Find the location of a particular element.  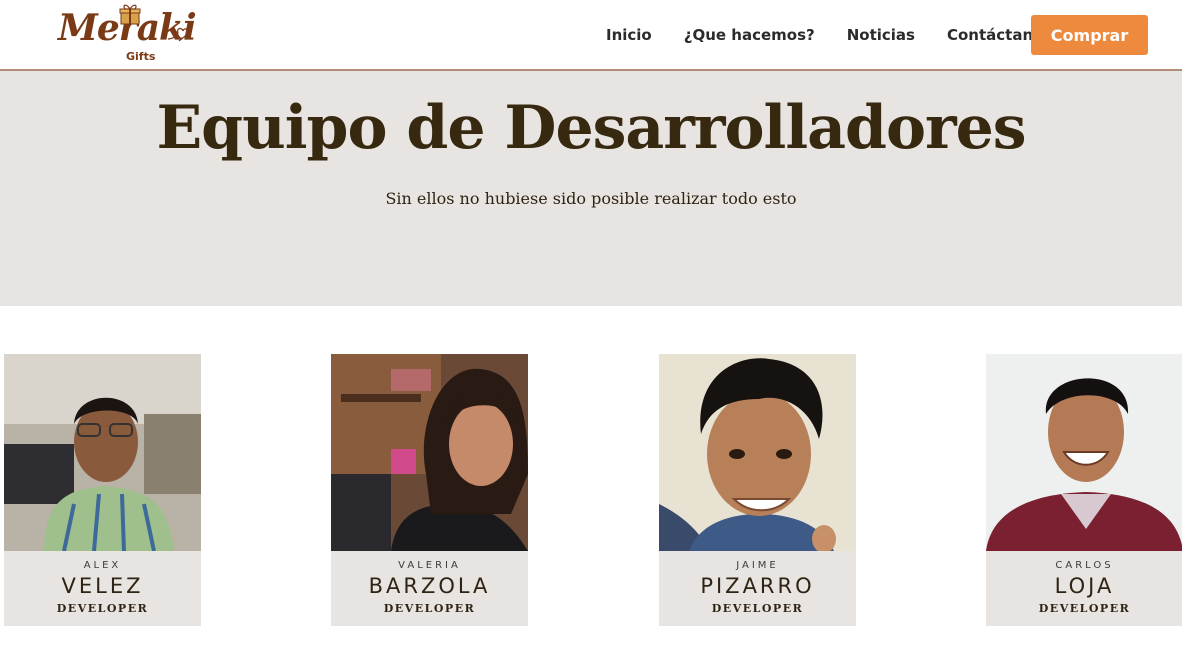

member-first-name: VALERIA is located at coordinates (429, 565).